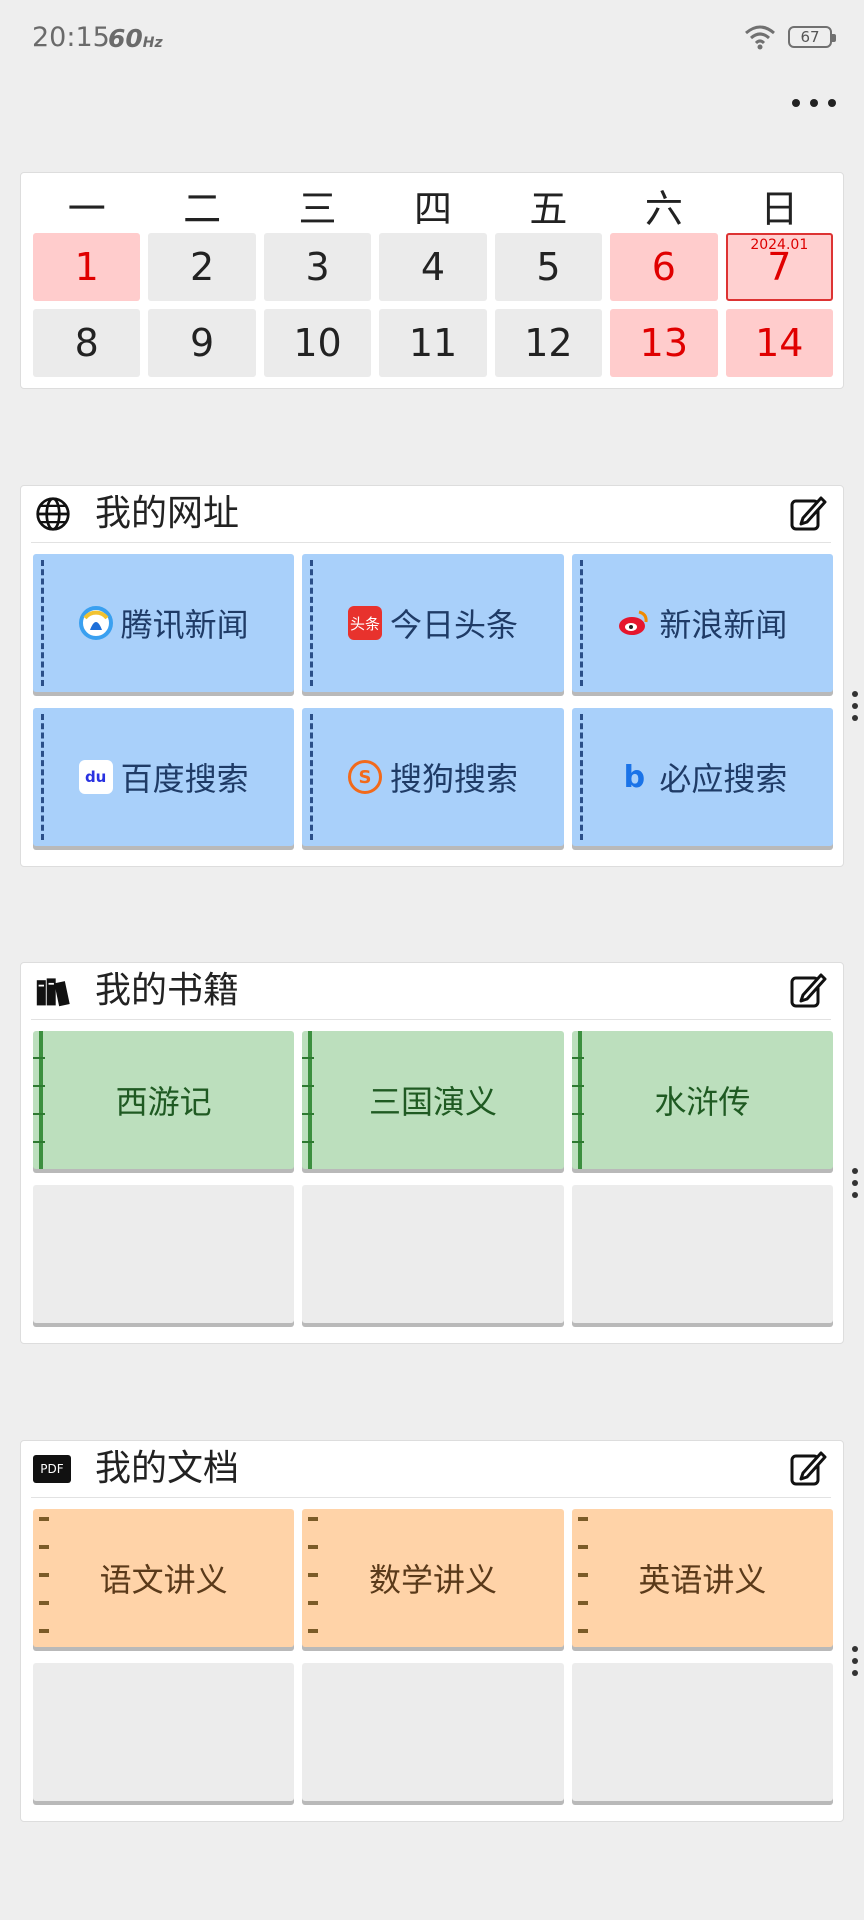 The height and width of the screenshot is (1920, 864). Describe the element at coordinates (433, 1100) in the screenshot. I see `book-tile: 三国演义` at that location.